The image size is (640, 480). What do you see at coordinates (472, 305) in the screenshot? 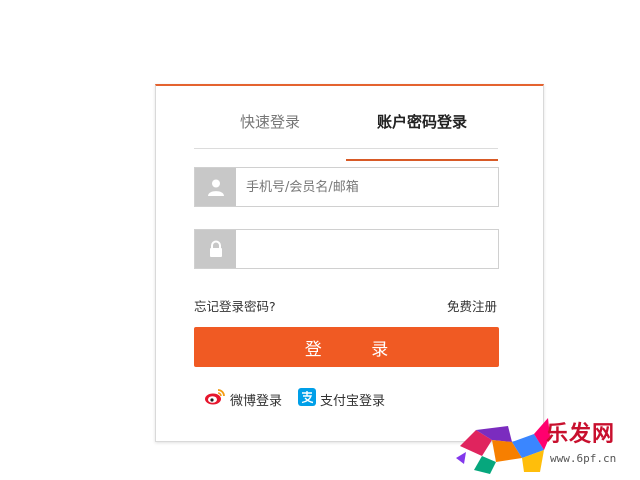
I see `register-link: 免费注册` at bounding box center [472, 305].